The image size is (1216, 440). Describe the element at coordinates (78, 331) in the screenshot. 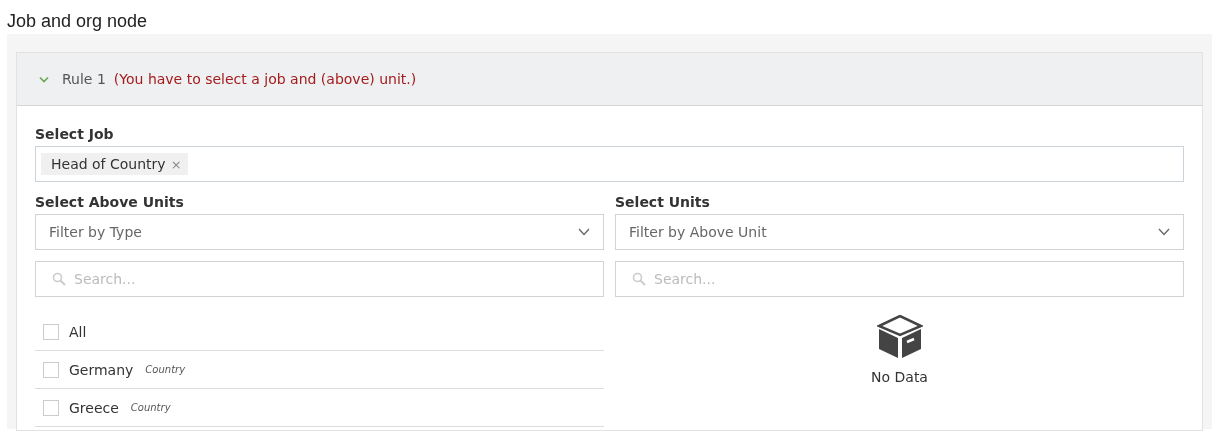

I see `unit-name: All` at that location.